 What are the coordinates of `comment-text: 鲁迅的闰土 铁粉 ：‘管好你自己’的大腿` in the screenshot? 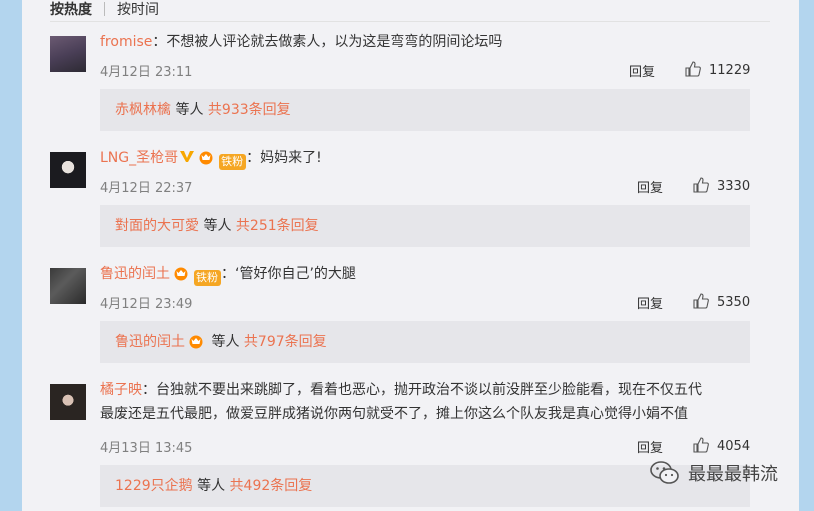 It's located at (228, 275).